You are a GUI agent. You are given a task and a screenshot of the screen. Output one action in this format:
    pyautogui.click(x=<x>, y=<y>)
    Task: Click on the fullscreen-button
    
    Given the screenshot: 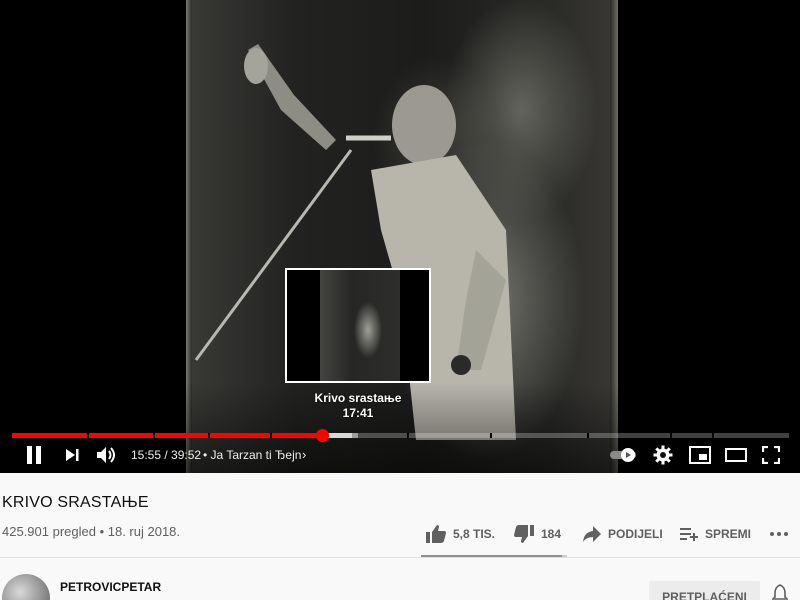 What is the action you would take?
    pyautogui.click(x=771, y=455)
    